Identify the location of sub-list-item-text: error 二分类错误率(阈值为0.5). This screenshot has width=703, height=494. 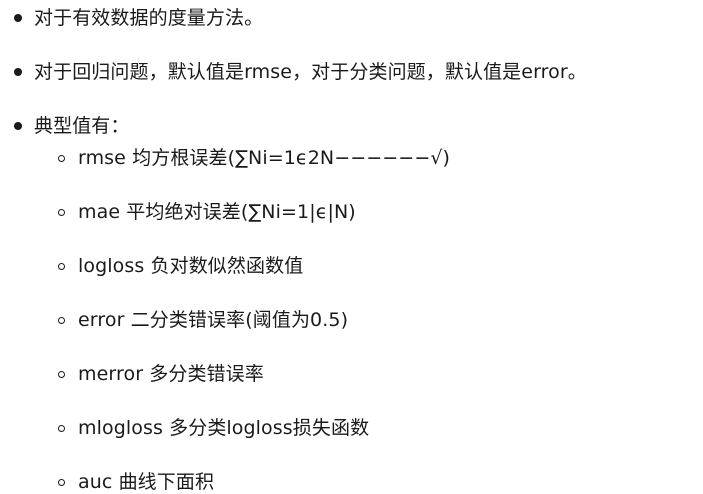
(213, 320).